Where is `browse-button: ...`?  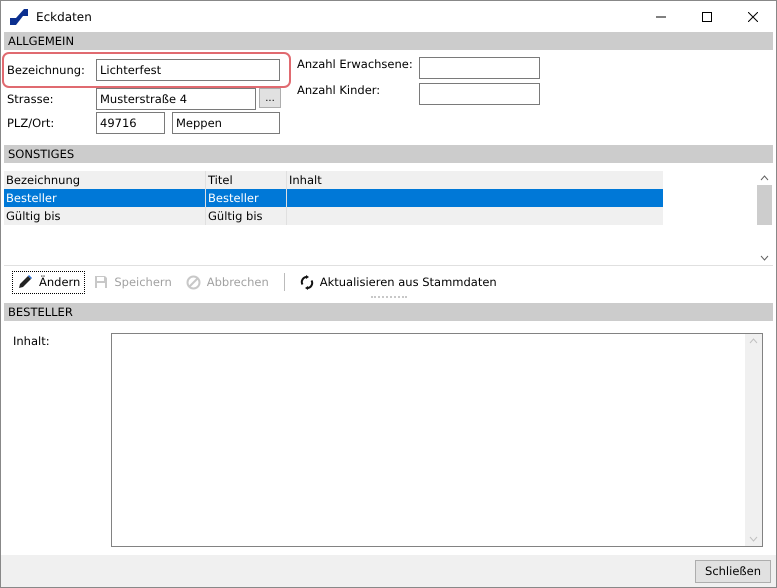 browse-button: ... is located at coordinates (270, 98).